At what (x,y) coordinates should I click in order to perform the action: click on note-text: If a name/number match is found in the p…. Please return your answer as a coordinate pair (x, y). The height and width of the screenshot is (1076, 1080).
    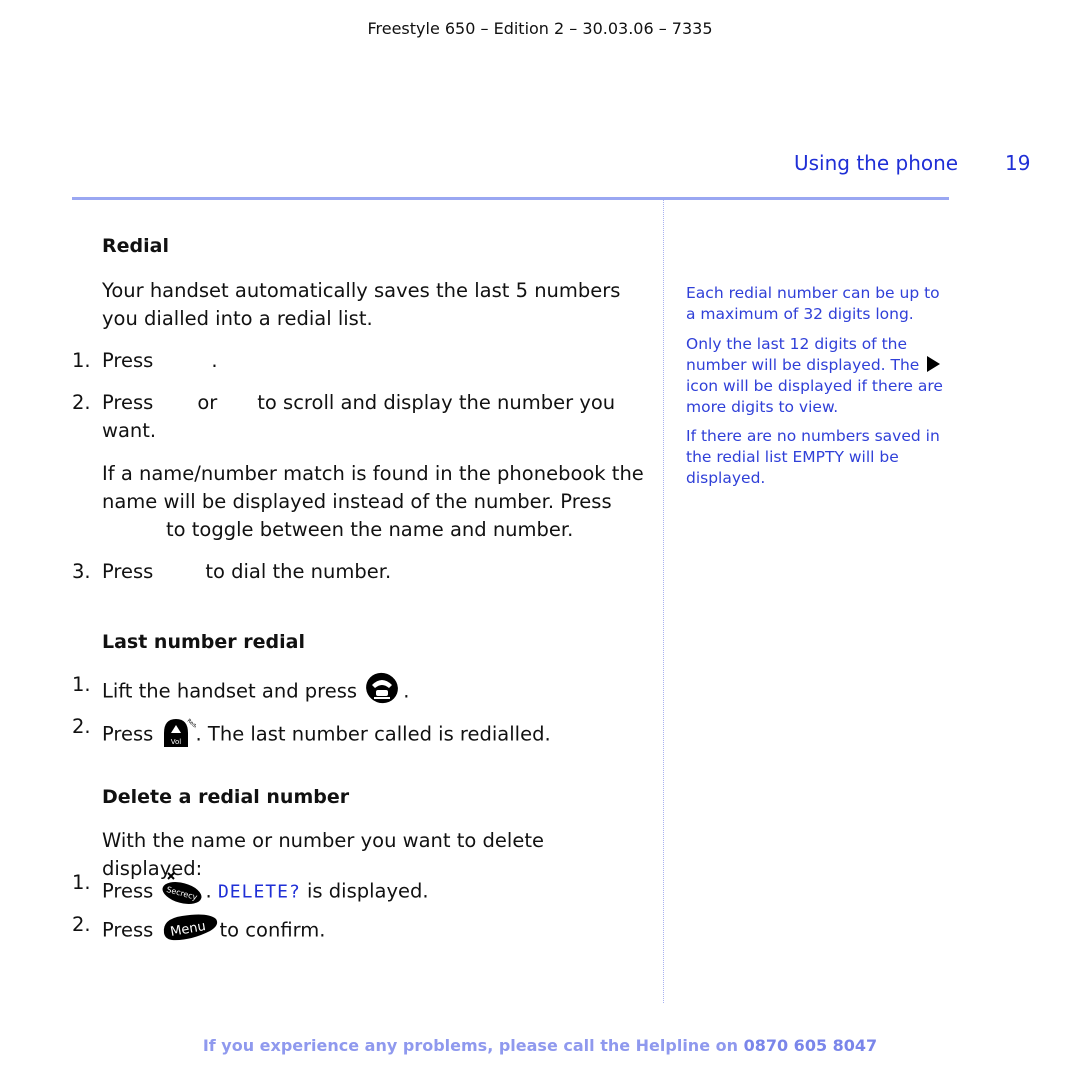
    Looking at the image, I should click on (373, 487).